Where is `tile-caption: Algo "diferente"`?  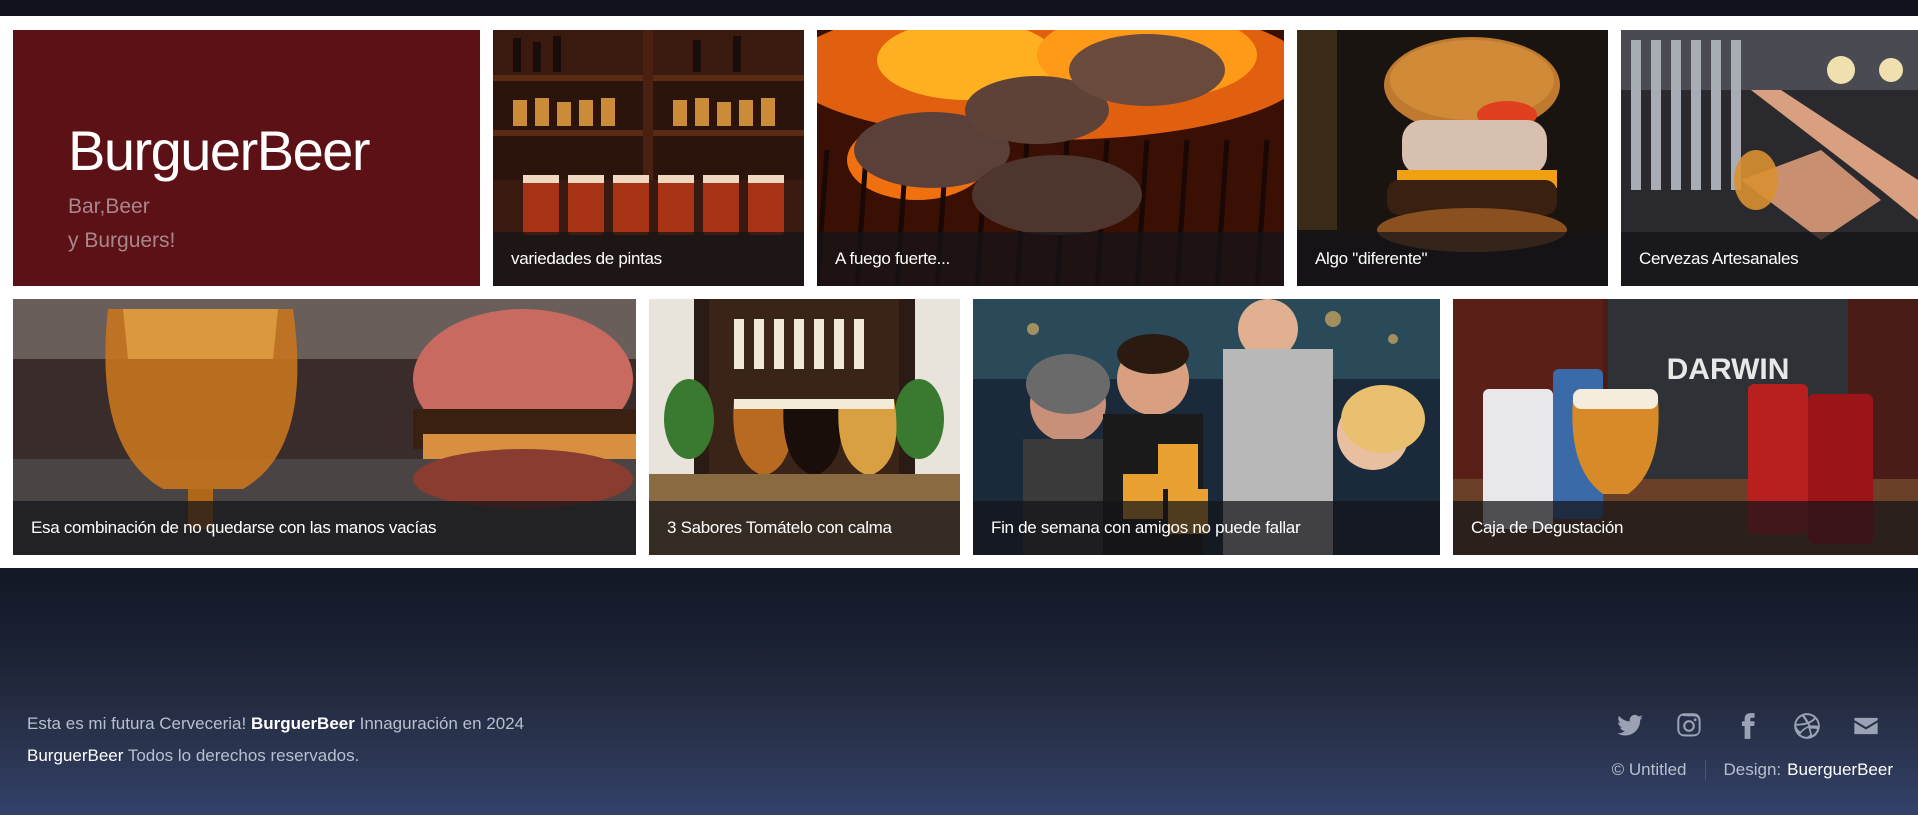 tile-caption: Algo "diferente" is located at coordinates (1452, 259).